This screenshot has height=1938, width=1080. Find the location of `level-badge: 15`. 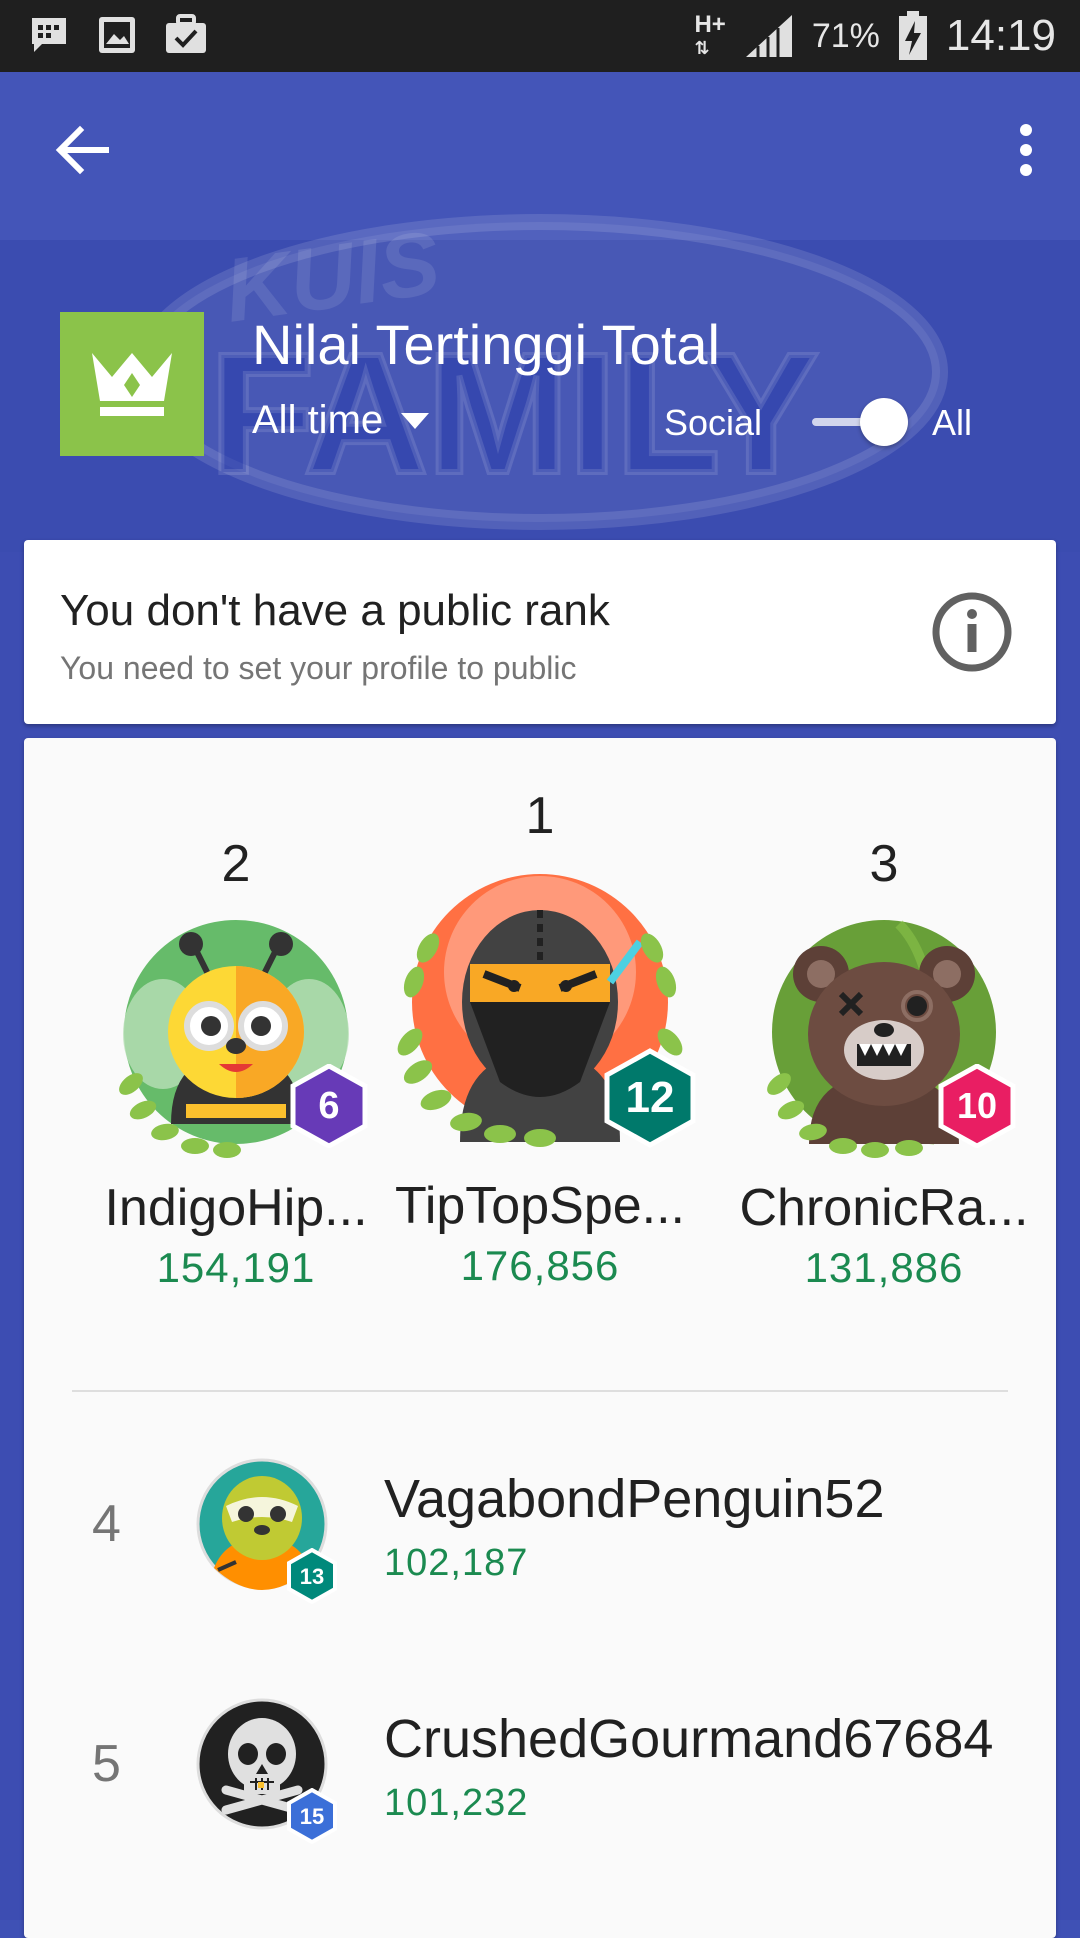

level-badge: 15 is located at coordinates (312, 1816).